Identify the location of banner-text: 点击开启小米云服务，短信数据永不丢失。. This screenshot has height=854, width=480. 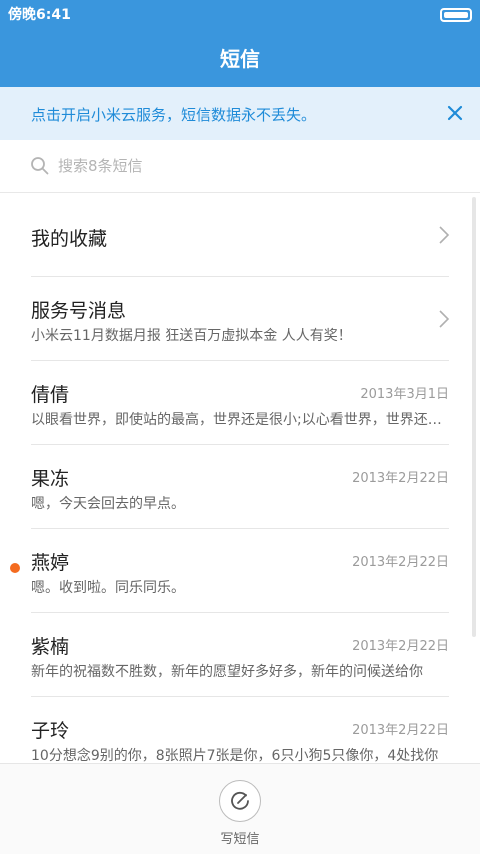
(173, 114).